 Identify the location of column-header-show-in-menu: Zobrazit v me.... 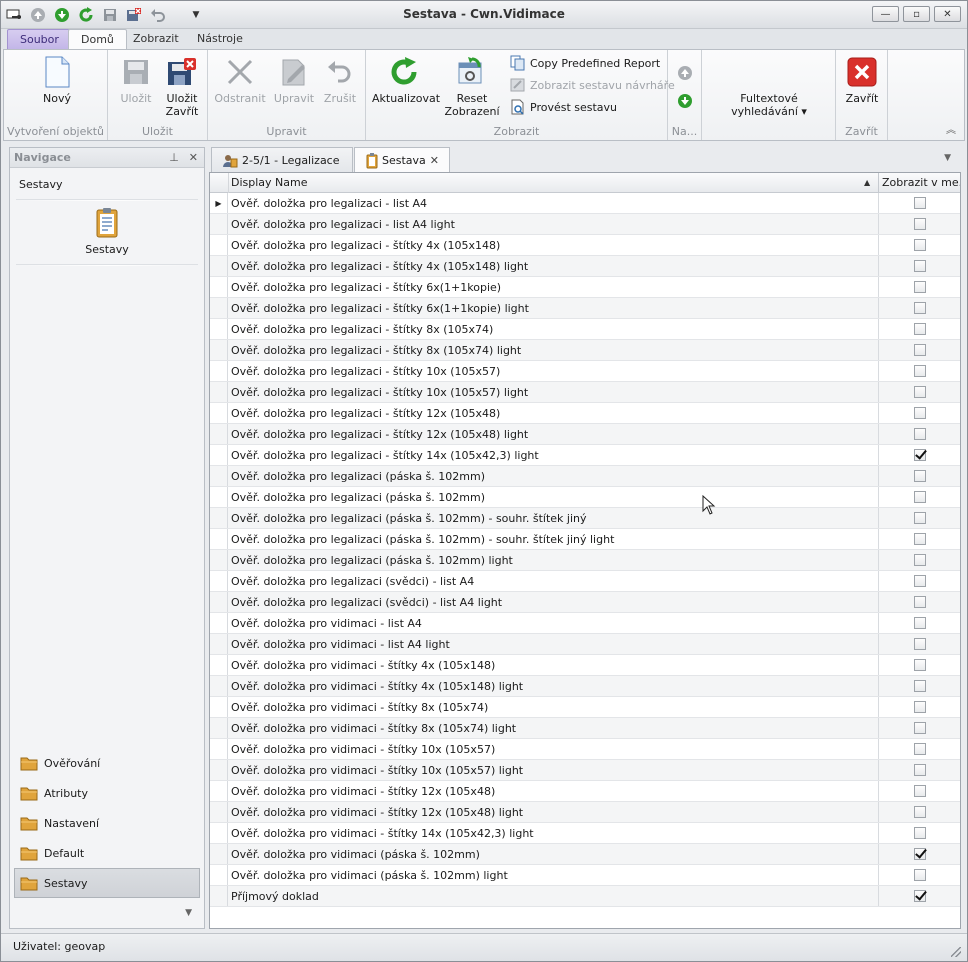
(919, 183).